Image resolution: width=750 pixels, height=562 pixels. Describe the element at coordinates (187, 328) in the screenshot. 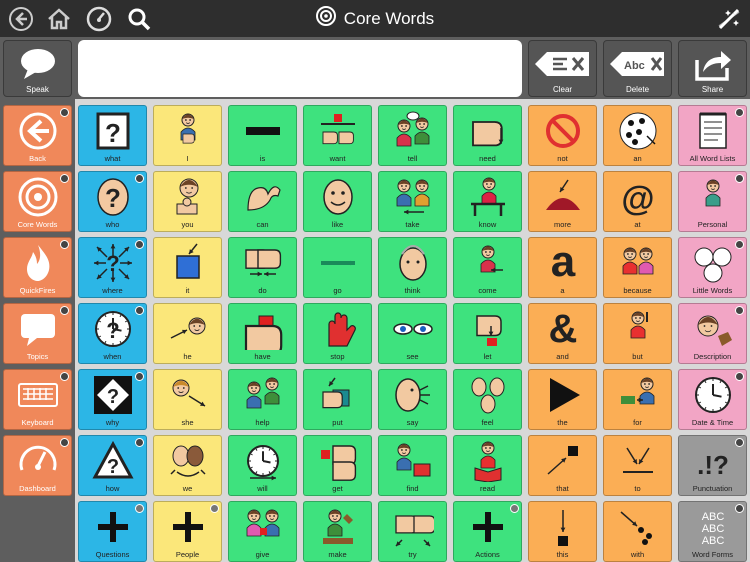

I see `he-face-icon` at that location.